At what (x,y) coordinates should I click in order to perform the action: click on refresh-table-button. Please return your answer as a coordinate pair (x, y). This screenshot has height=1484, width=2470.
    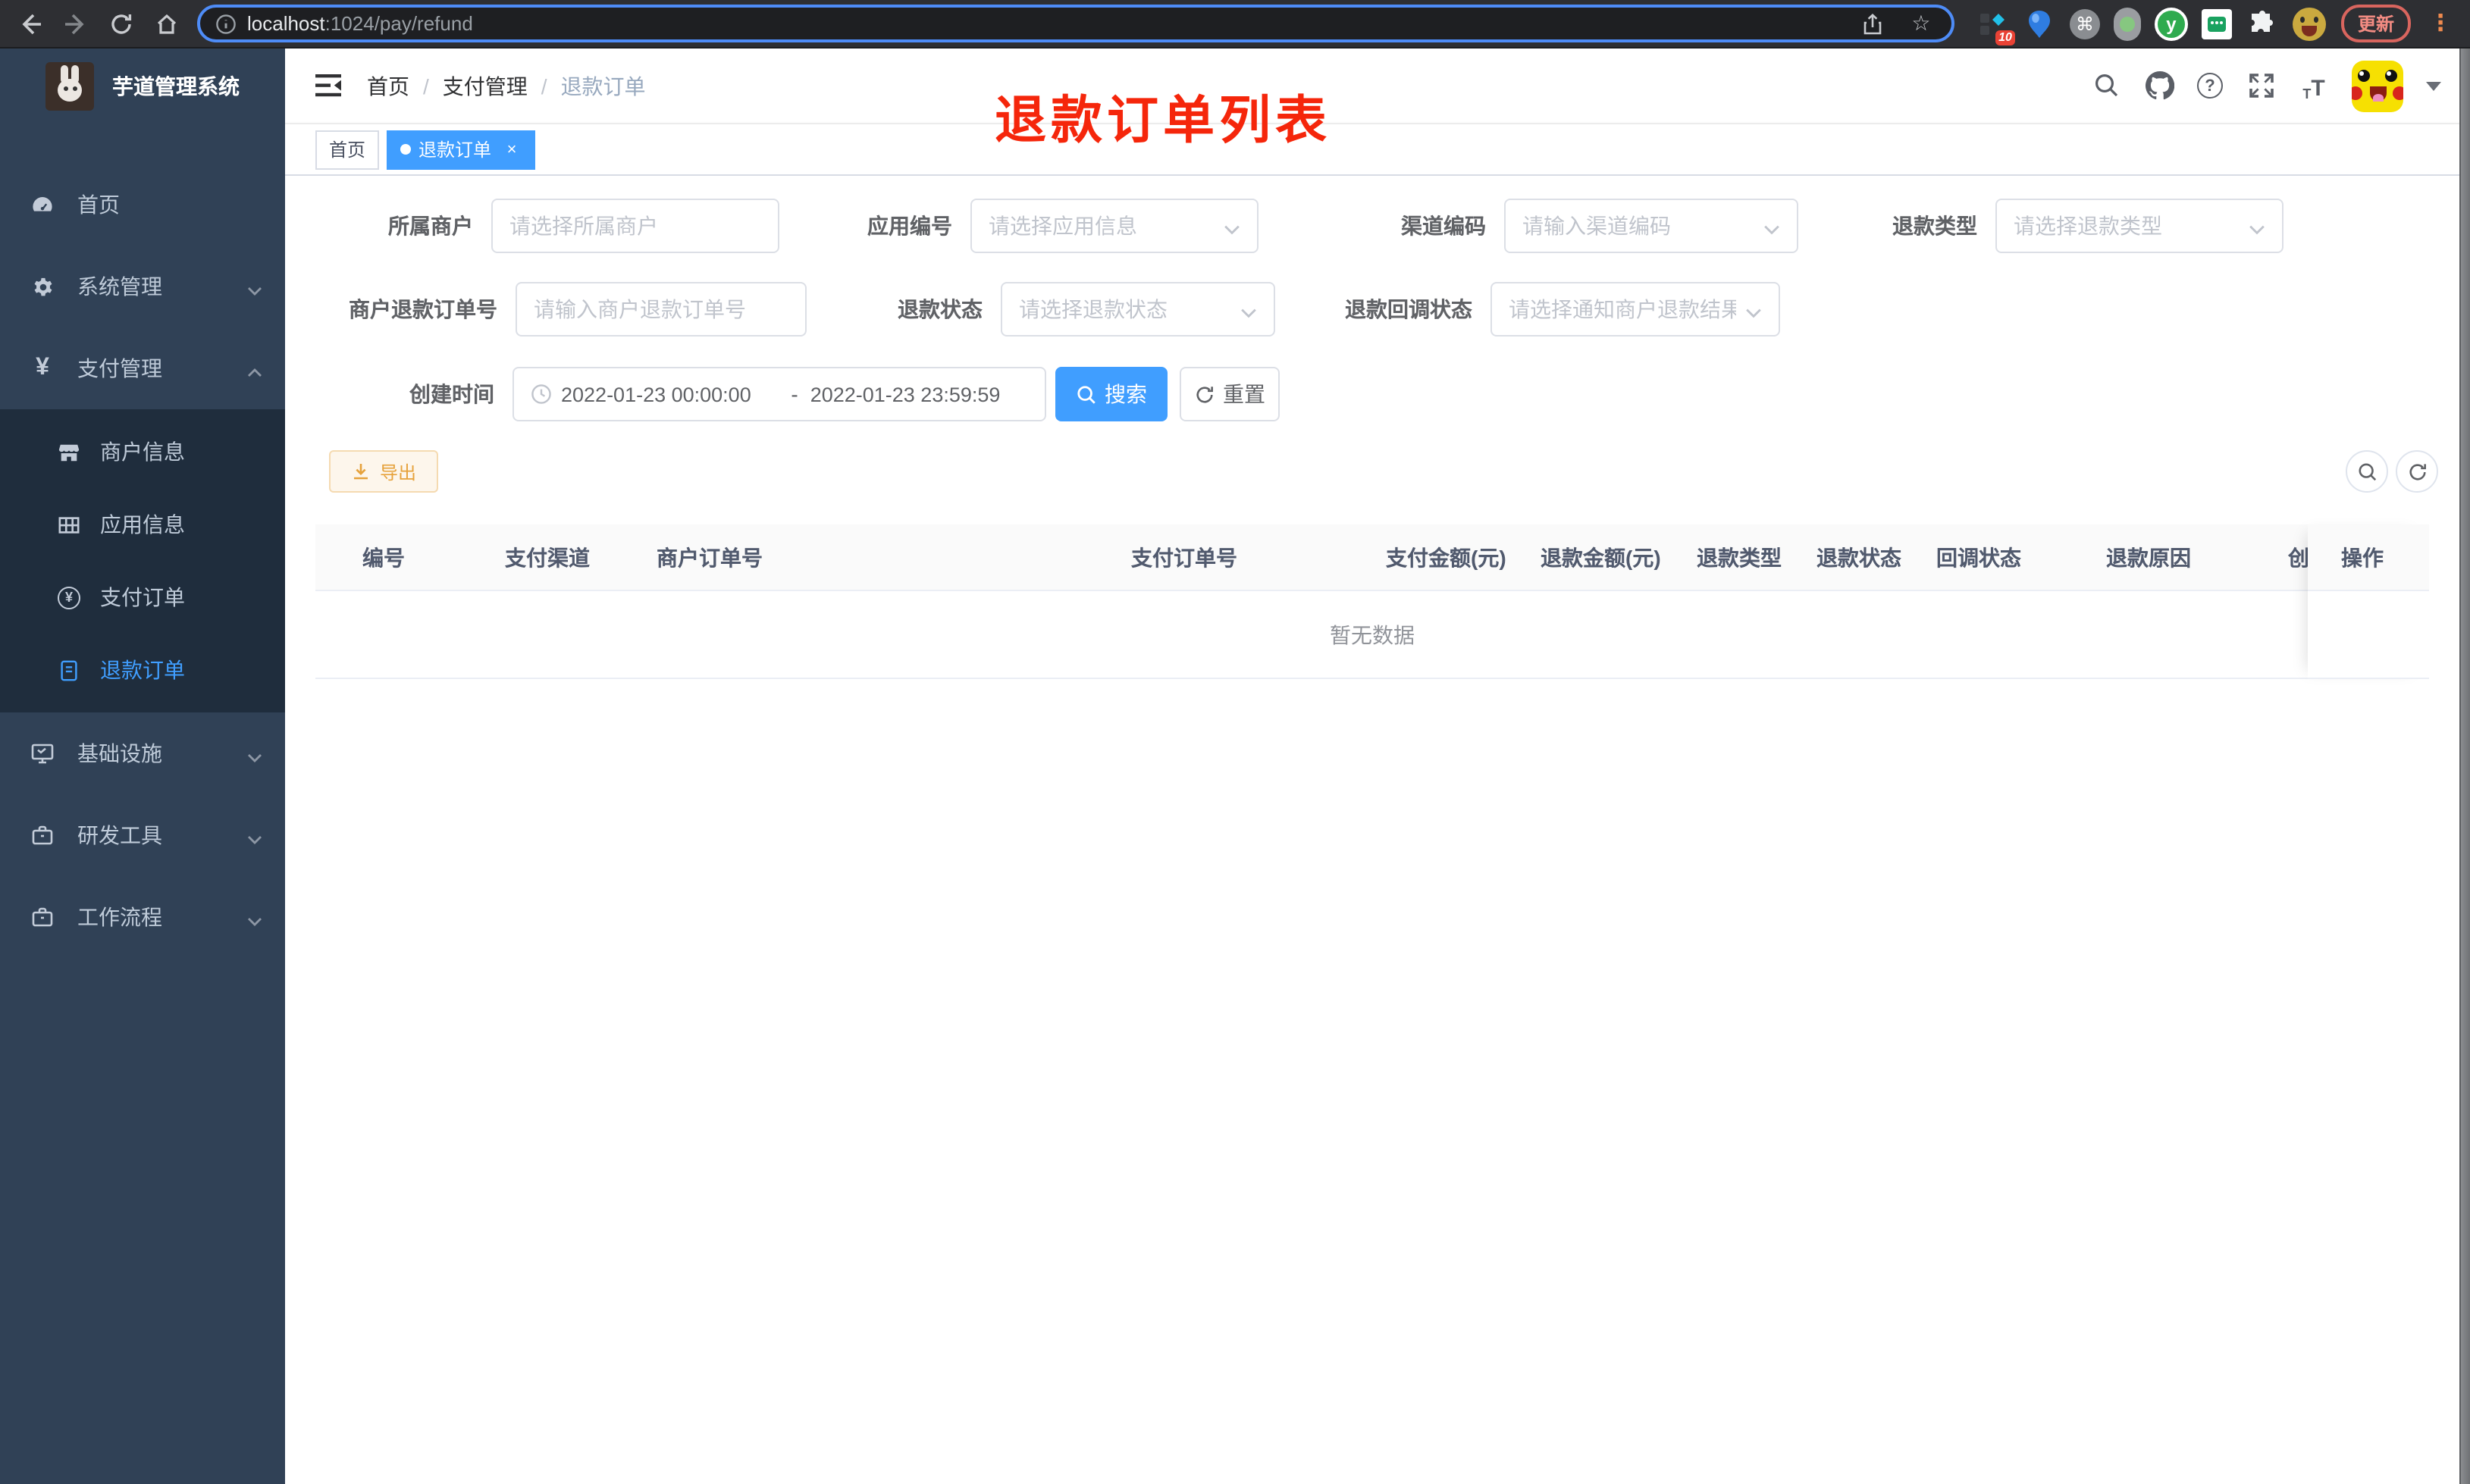
    Looking at the image, I should click on (2417, 472).